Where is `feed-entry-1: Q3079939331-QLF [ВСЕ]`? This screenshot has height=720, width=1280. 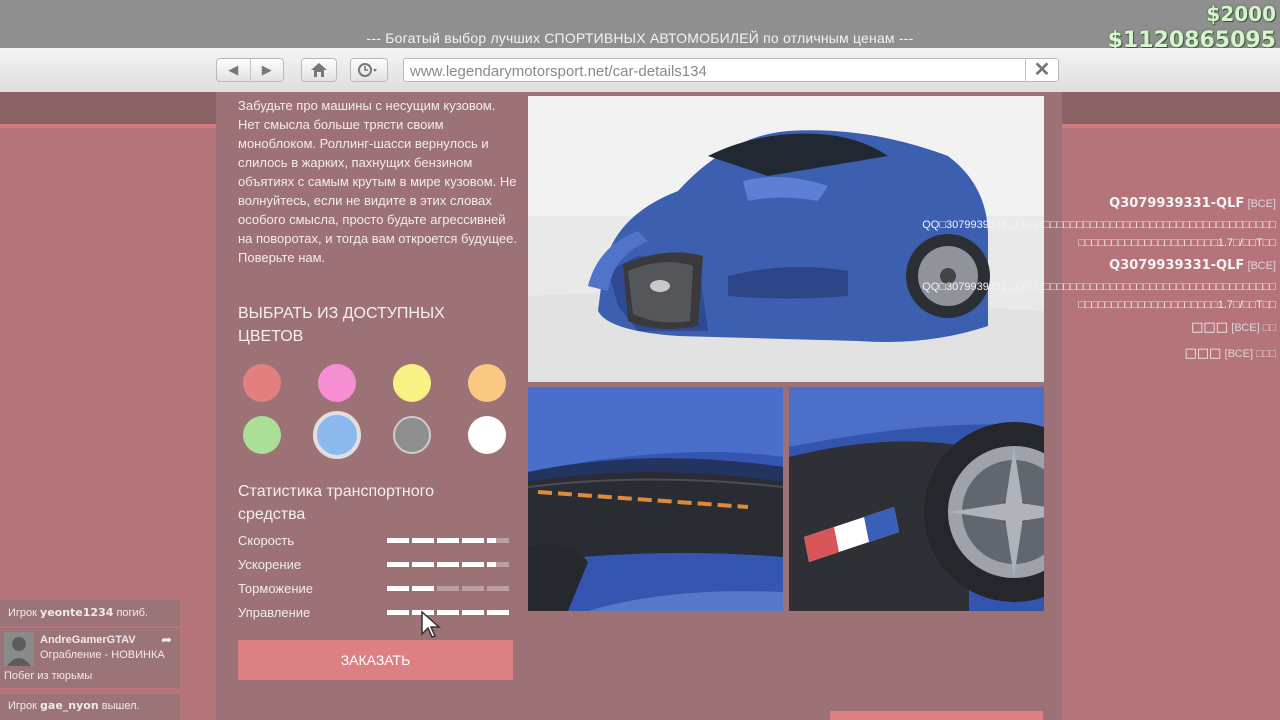 feed-entry-1: Q3079939331-QLF [ВСЕ] is located at coordinates (1192, 203).